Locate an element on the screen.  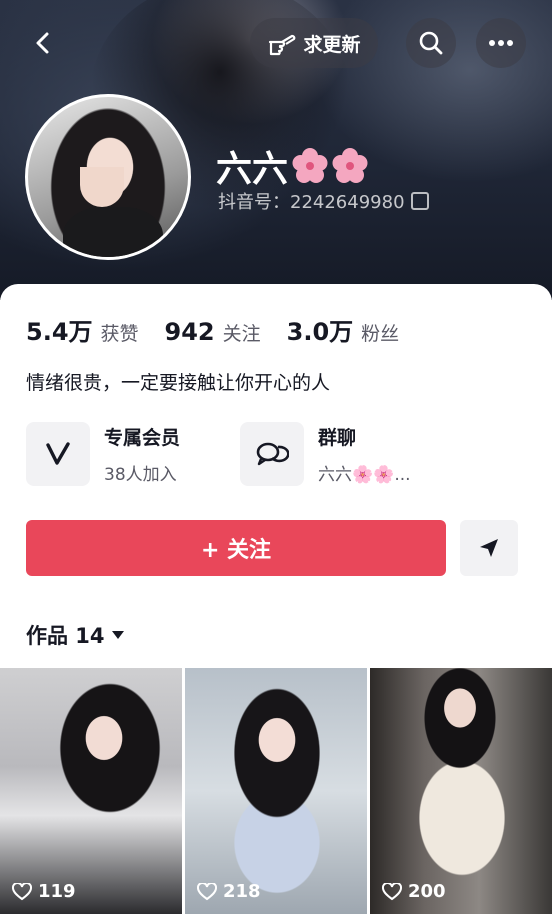
send-icon is located at coordinates (489, 548).